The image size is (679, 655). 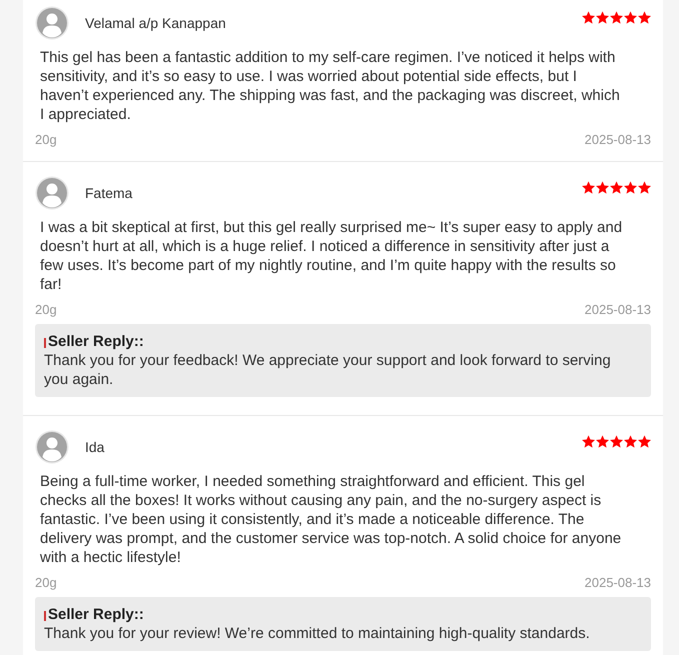 I want to click on review-text: This gel has been a fantastic addition to my self-care regimen. I’ve noticed it helps with sensitivity, and it’s so easy to use. I was worried about potential side effects, but I haven’t experienced any. The shipping was fast, and the packaging was discreet, which I appreciated., so click(x=330, y=86).